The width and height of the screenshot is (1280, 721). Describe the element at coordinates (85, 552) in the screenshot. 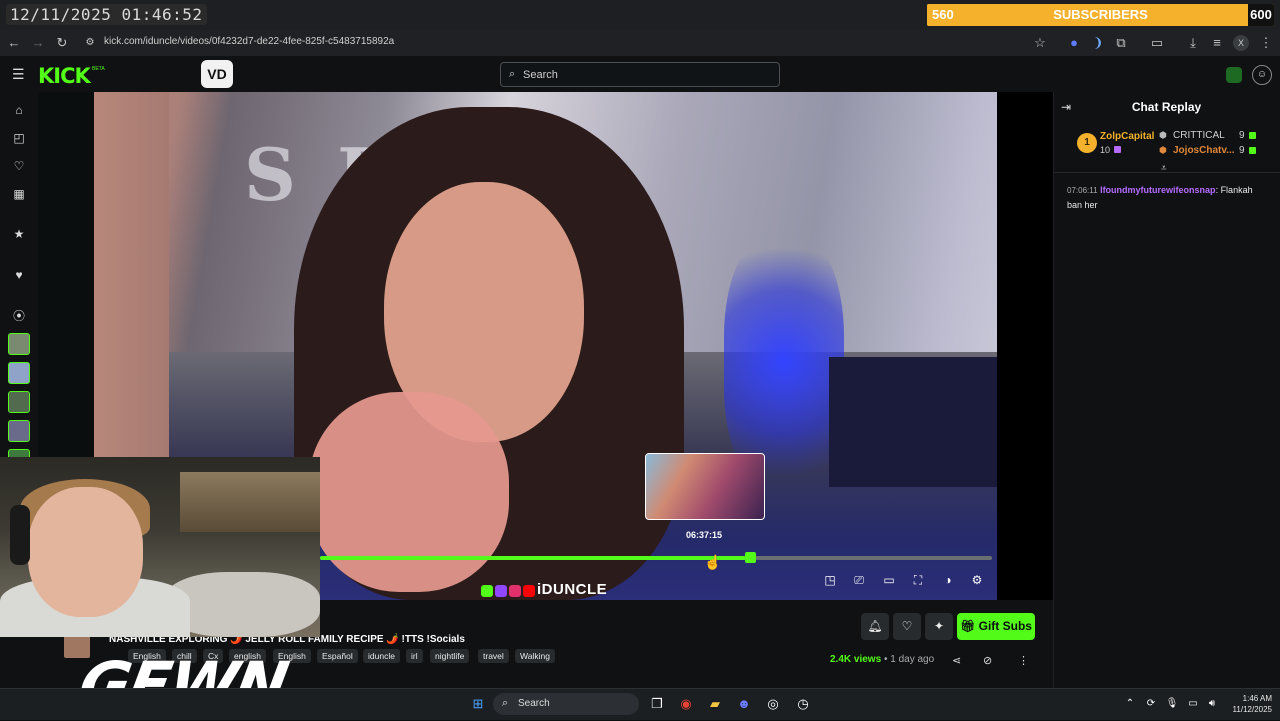

I see `webcam-face` at that location.